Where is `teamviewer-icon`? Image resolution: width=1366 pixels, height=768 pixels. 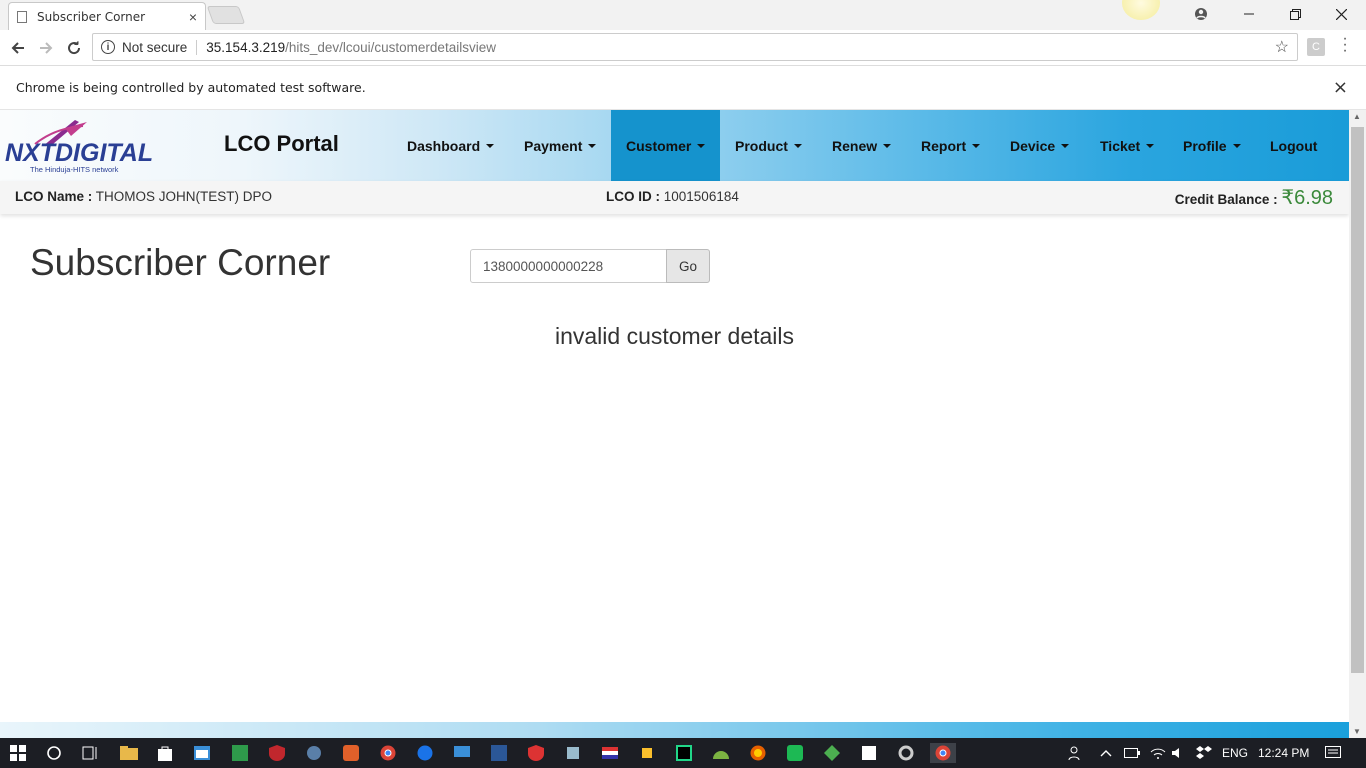 teamviewer-icon is located at coordinates (425, 753).